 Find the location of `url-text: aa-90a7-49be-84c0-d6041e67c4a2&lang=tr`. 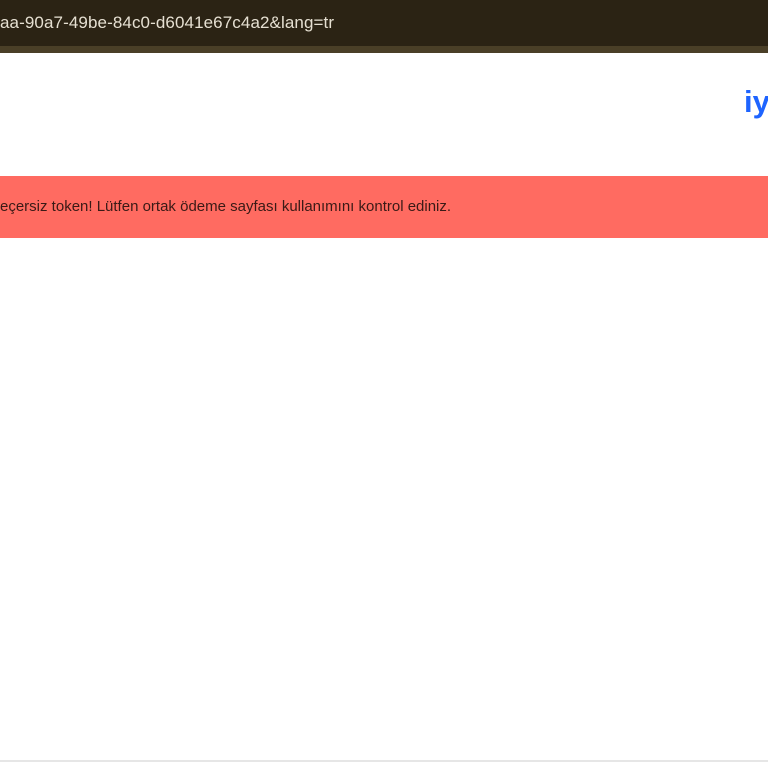

url-text: aa-90a7-49be-84c0-d6041e67c4a2&lang=tr is located at coordinates (167, 23).